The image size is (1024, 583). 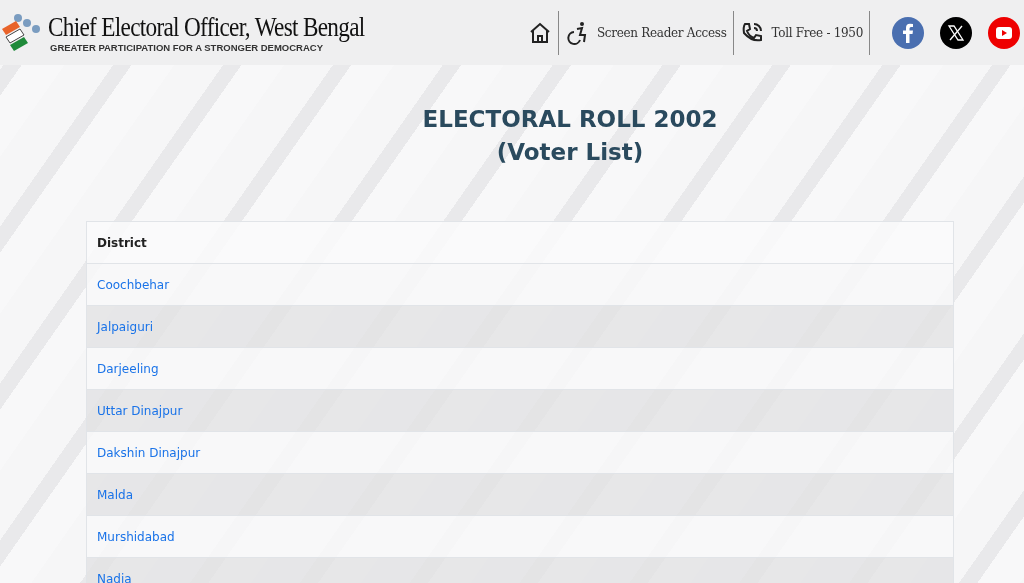 What do you see at coordinates (576, 32) in the screenshot?
I see `wheelchair-icon` at bounding box center [576, 32].